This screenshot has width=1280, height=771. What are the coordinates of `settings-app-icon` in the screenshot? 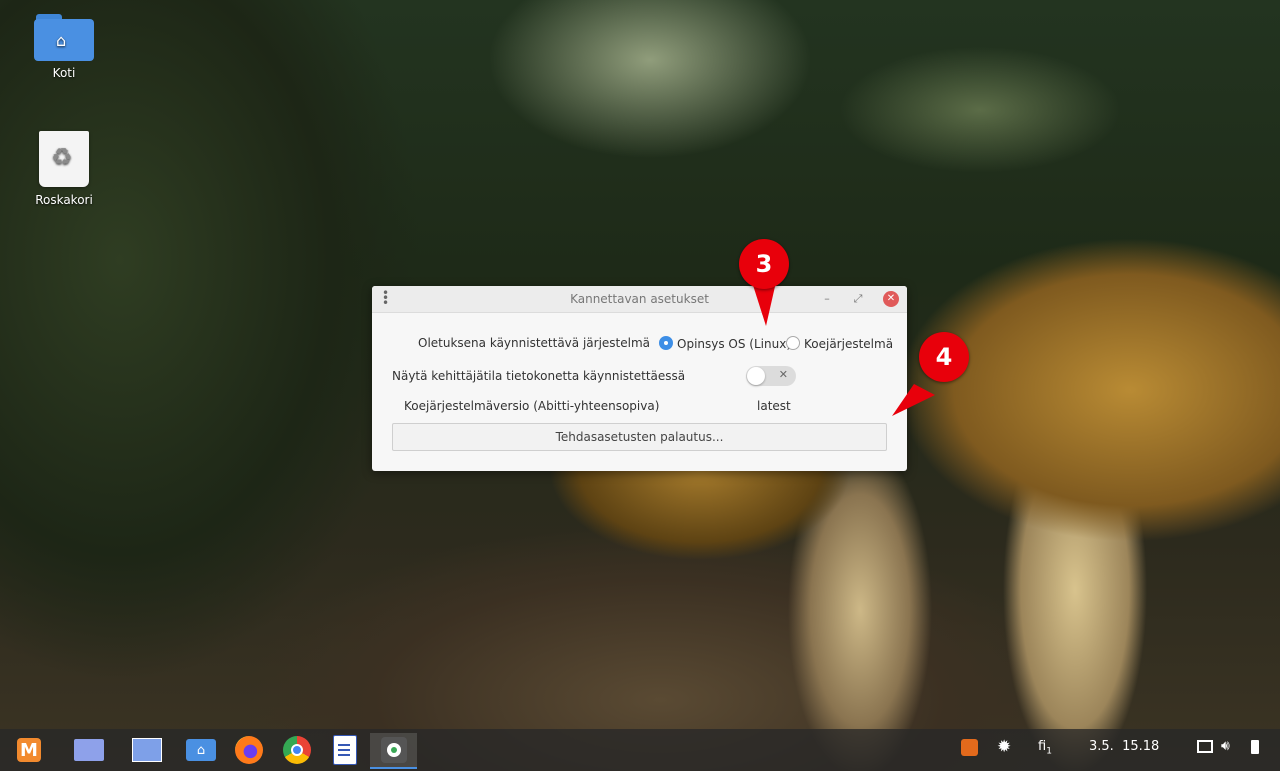 It's located at (393, 750).